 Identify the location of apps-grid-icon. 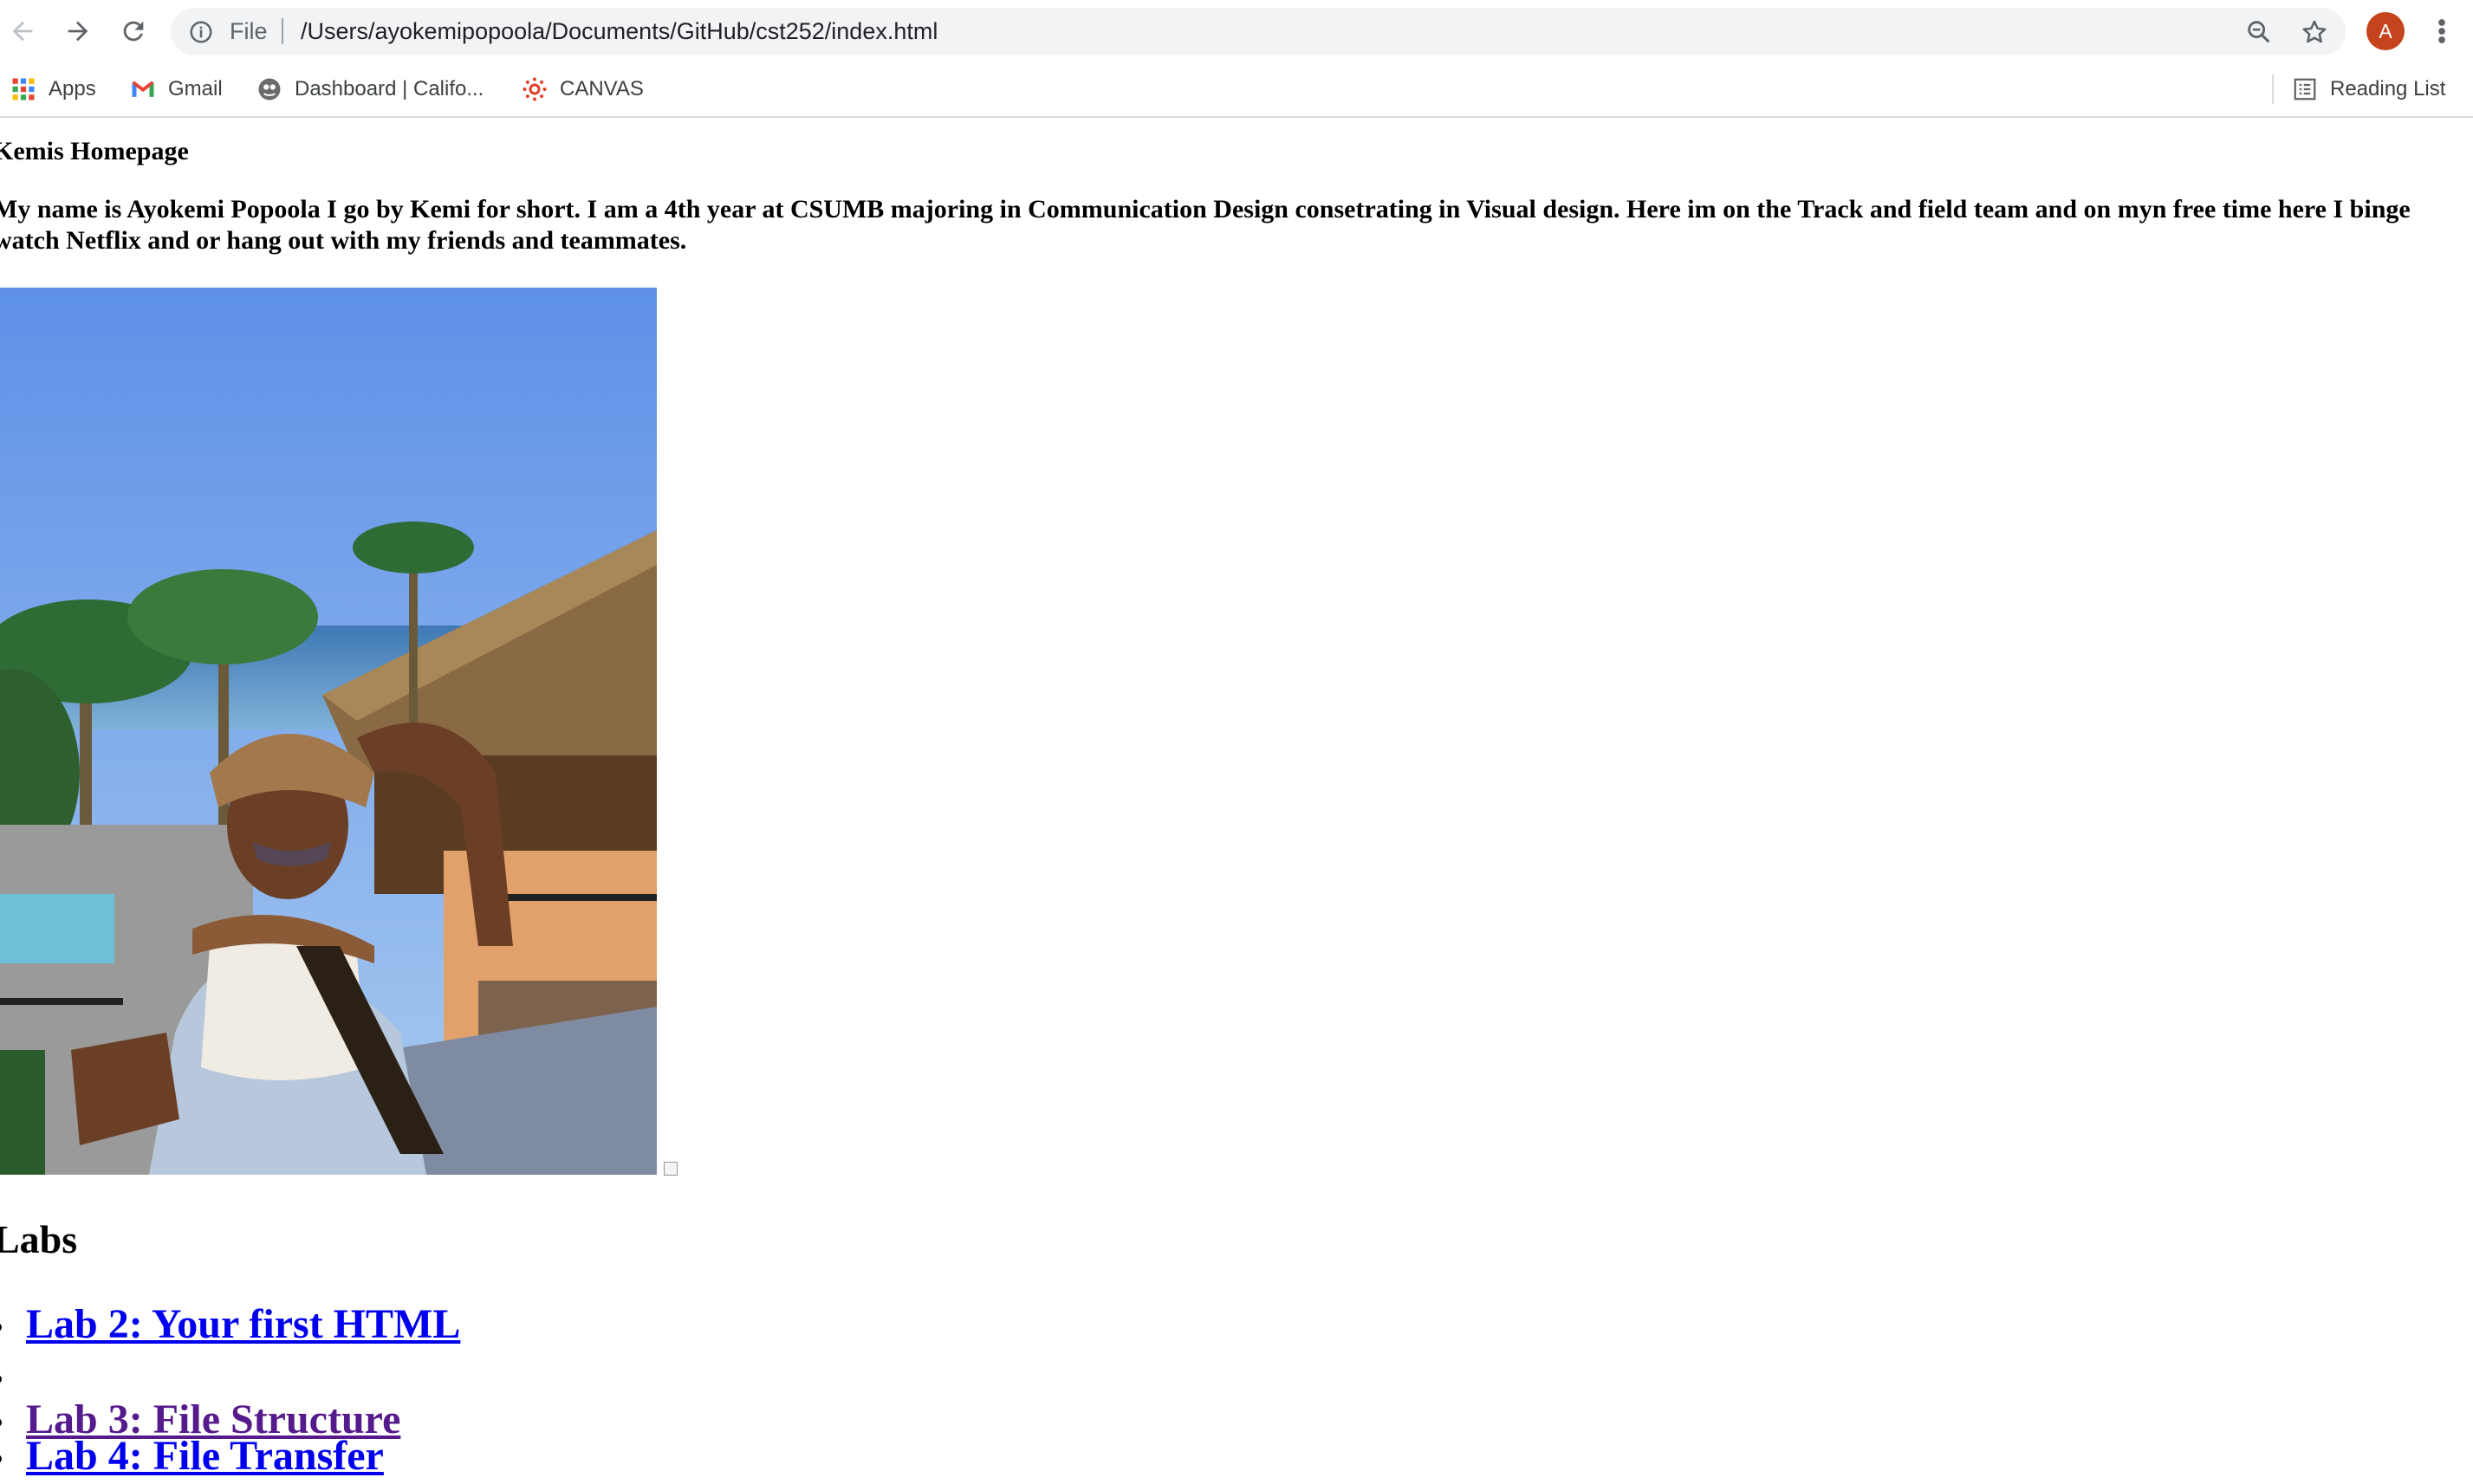
(23, 89).